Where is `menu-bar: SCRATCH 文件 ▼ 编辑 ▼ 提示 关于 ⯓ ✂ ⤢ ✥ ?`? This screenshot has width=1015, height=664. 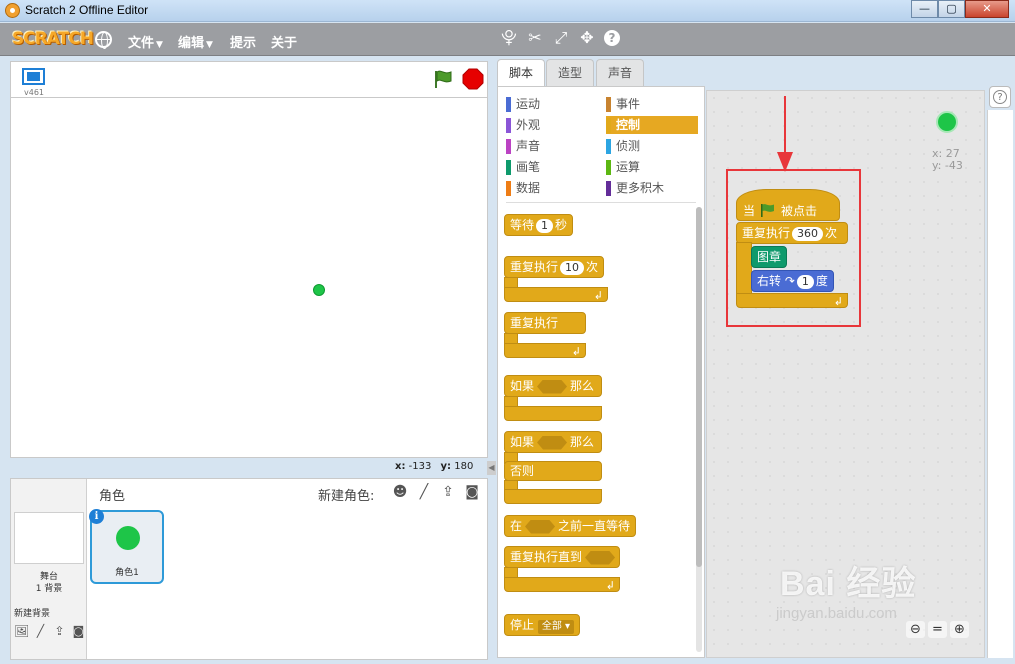 menu-bar: SCRATCH 文件 ▼ 编辑 ▼ 提示 关于 ⯓ ✂ ⤢ ✥ ? is located at coordinates (507, 39).